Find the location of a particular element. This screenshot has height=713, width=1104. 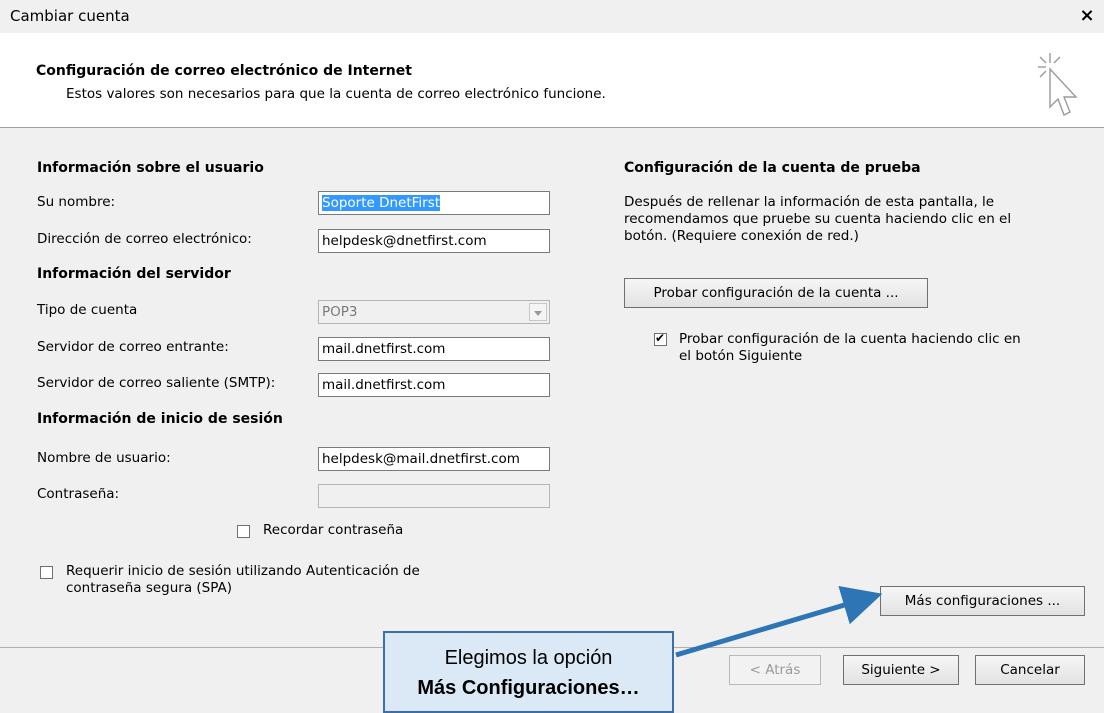

callout-line1: Elegimos la opción is located at coordinates (528, 658).